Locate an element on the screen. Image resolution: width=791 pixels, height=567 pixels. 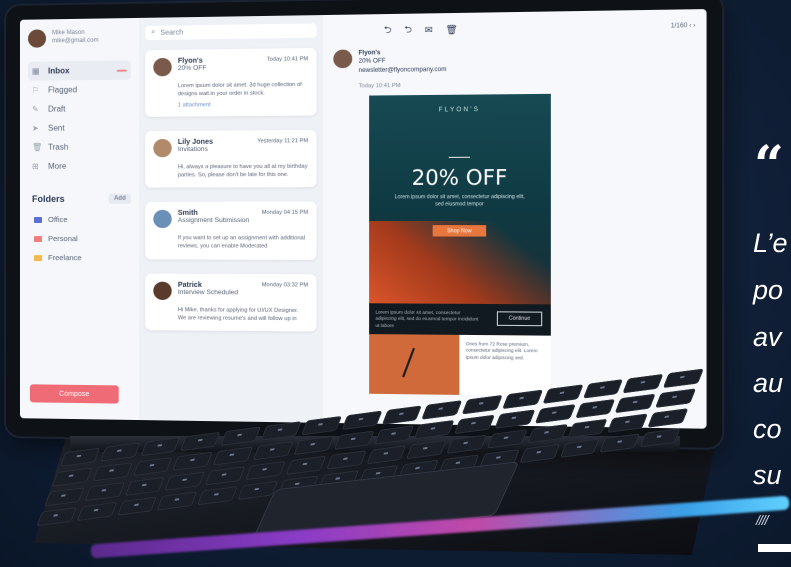
draft-icon: ✎ is located at coordinates (35, 109).